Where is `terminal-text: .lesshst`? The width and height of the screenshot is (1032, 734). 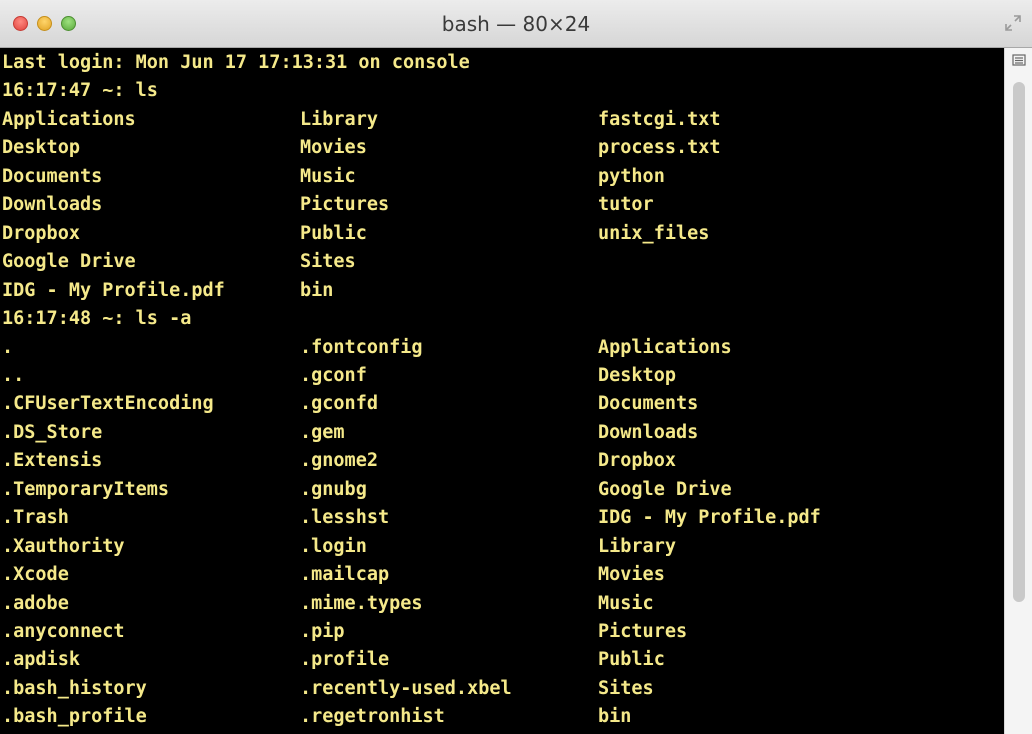 terminal-text: .lesshst is located at coordinates (345, 518).